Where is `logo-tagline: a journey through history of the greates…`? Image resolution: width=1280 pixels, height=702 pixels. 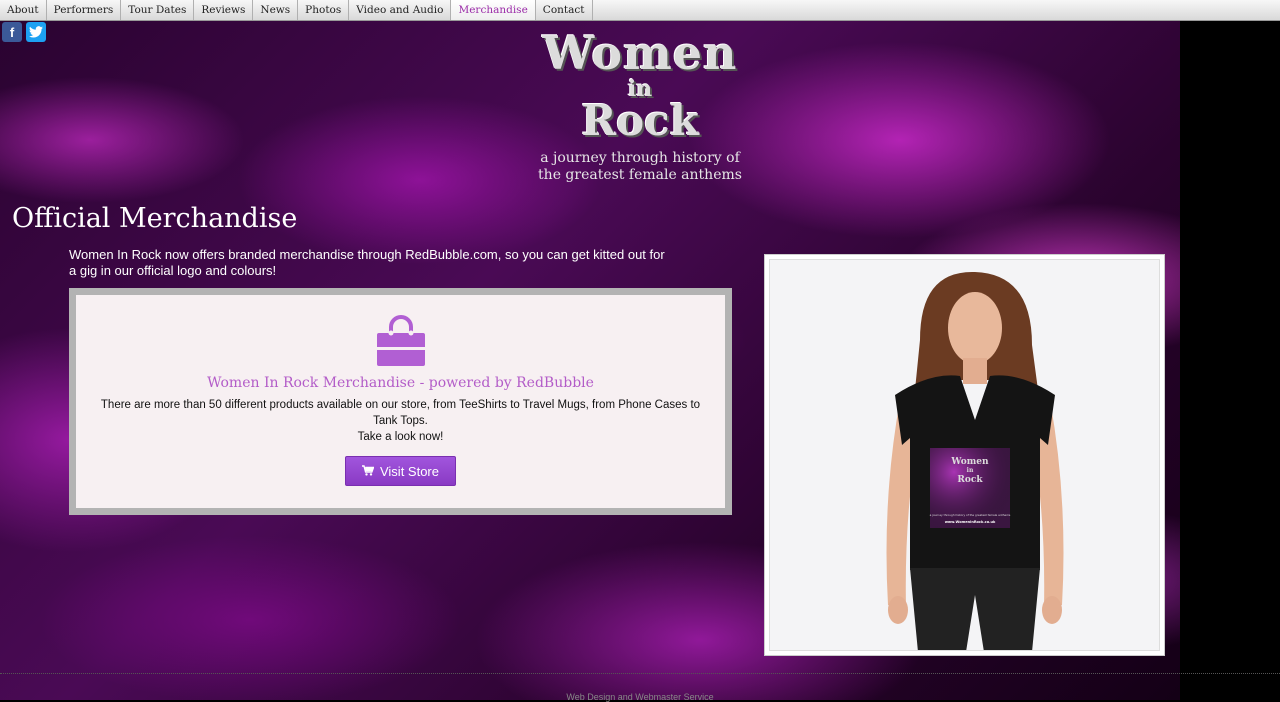
logo-tagline: a journey through history of the greates… is located at coordinates (640, 167).